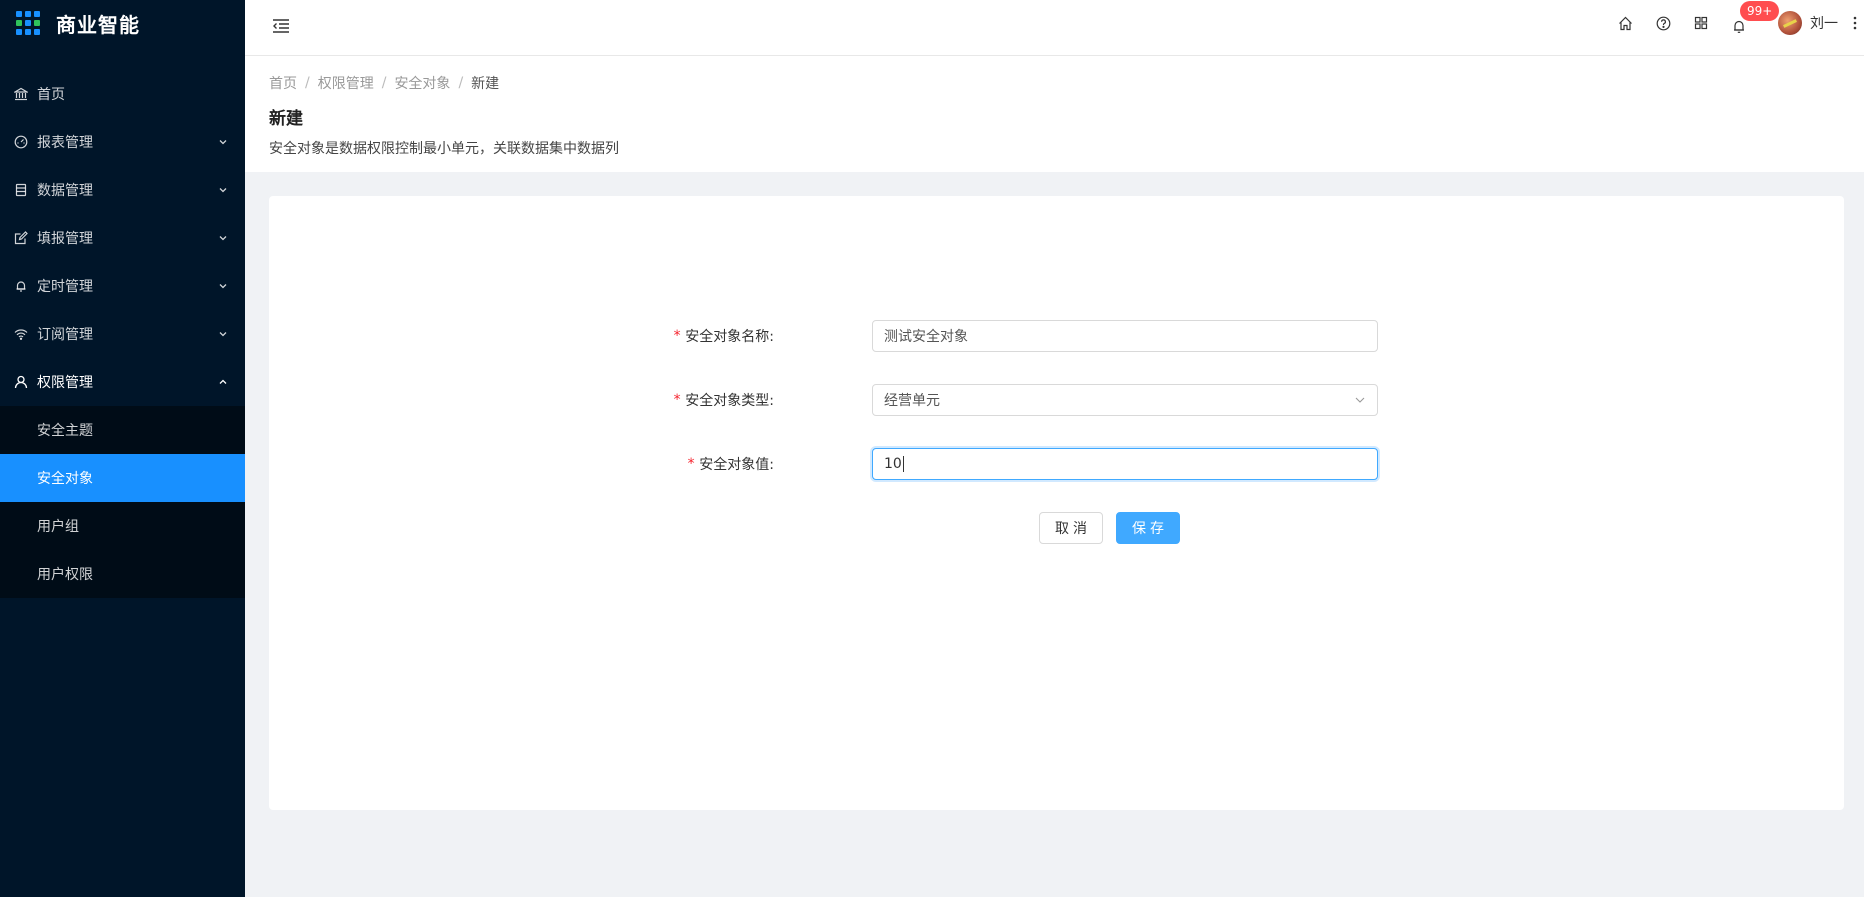 This screenshot has width=1864, height=897. What do you see at coordinates (912, 401) in the screenshot?
I see `type-select-value: 经营单元` at bounding box center [912, 401].